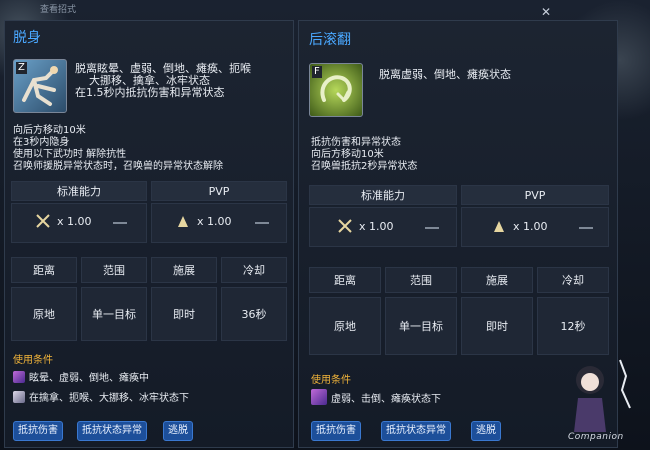  I want to click on cooldown-value: 12秒, so click(573, 326).